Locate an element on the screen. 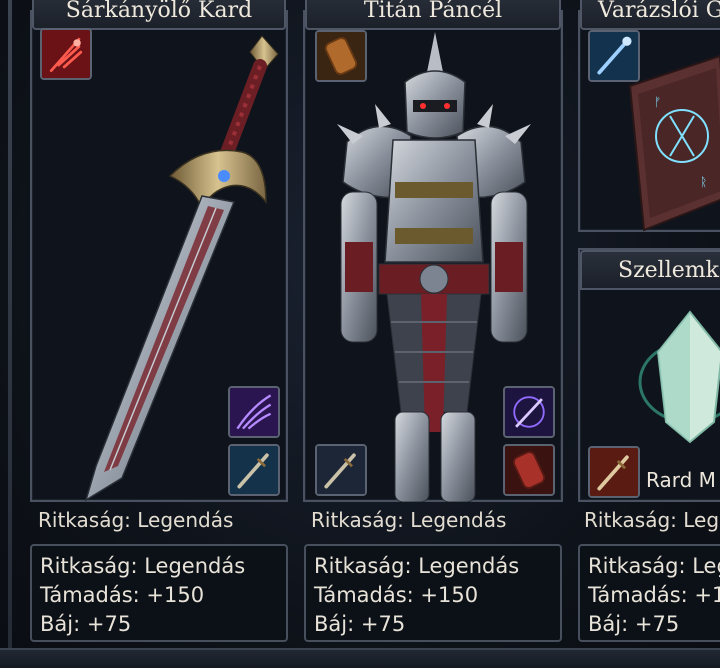 The image size is (720, 668). item-card-spellbook: Varázslói G ᚠ ᚱ is located at coordinates (649, 116).